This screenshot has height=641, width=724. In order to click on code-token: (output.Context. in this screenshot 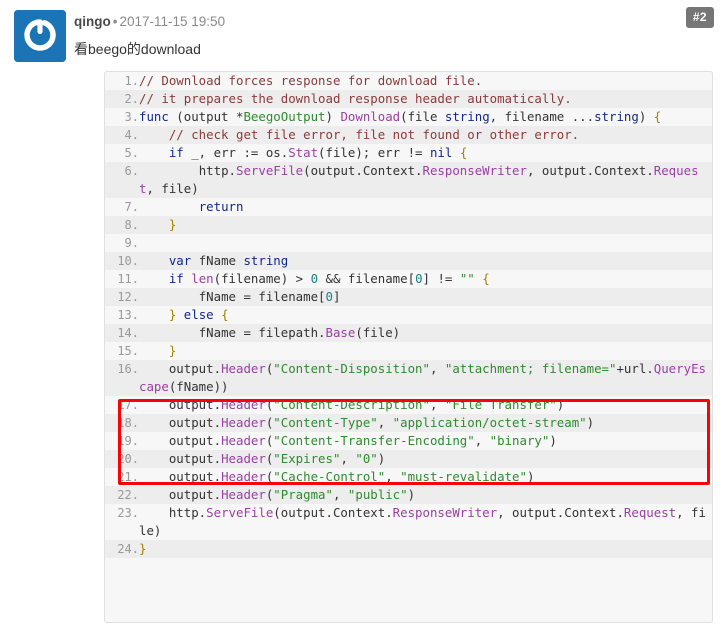, I will do `click(333, 512)`.